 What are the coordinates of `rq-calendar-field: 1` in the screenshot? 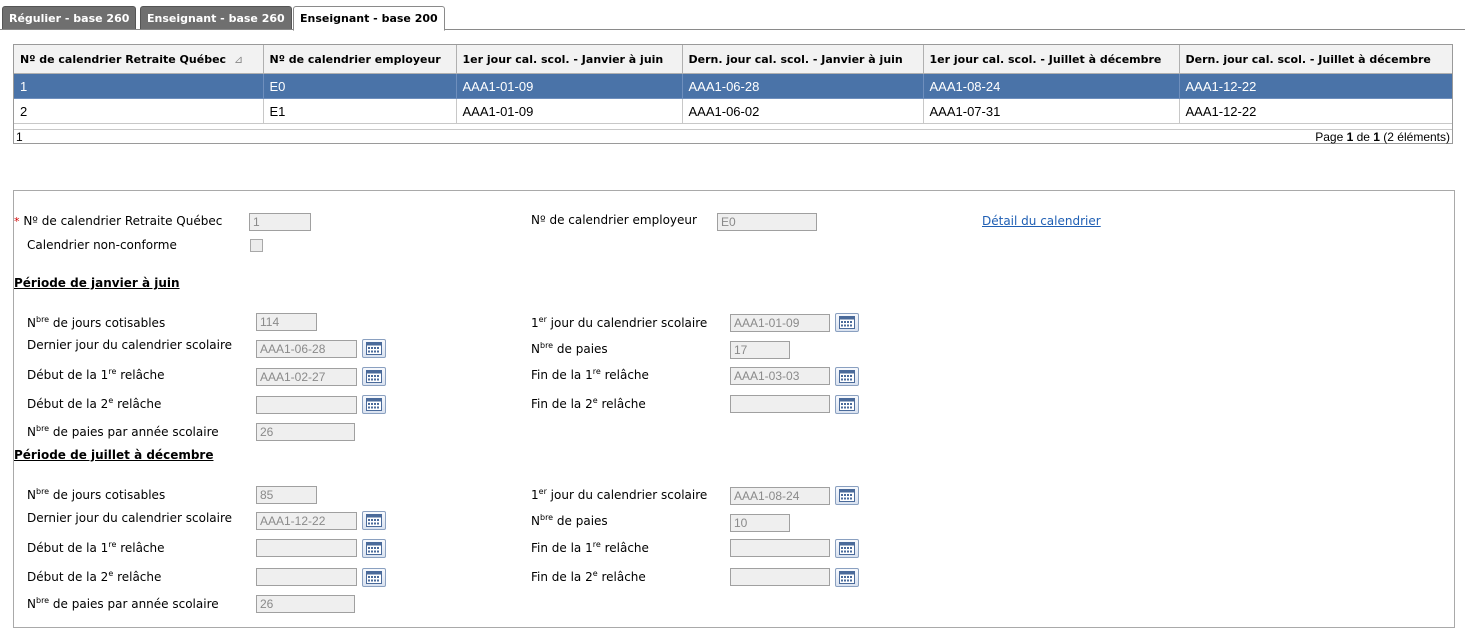 It's located at (280, 222).